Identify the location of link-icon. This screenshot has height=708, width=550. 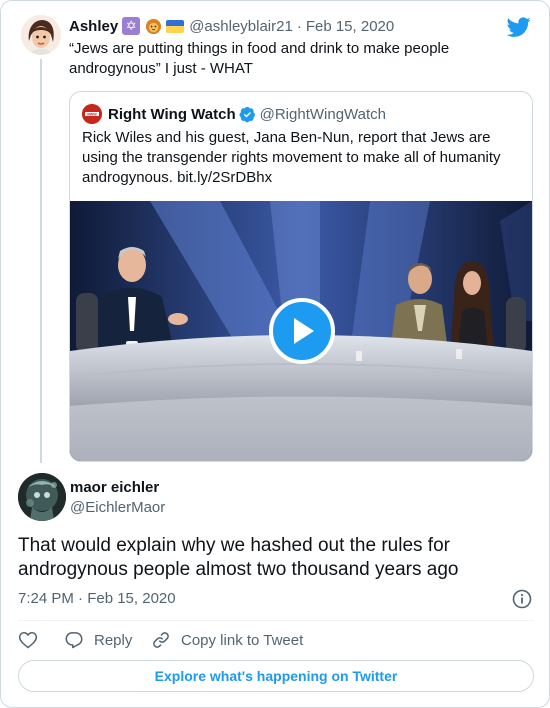
(161, 640).